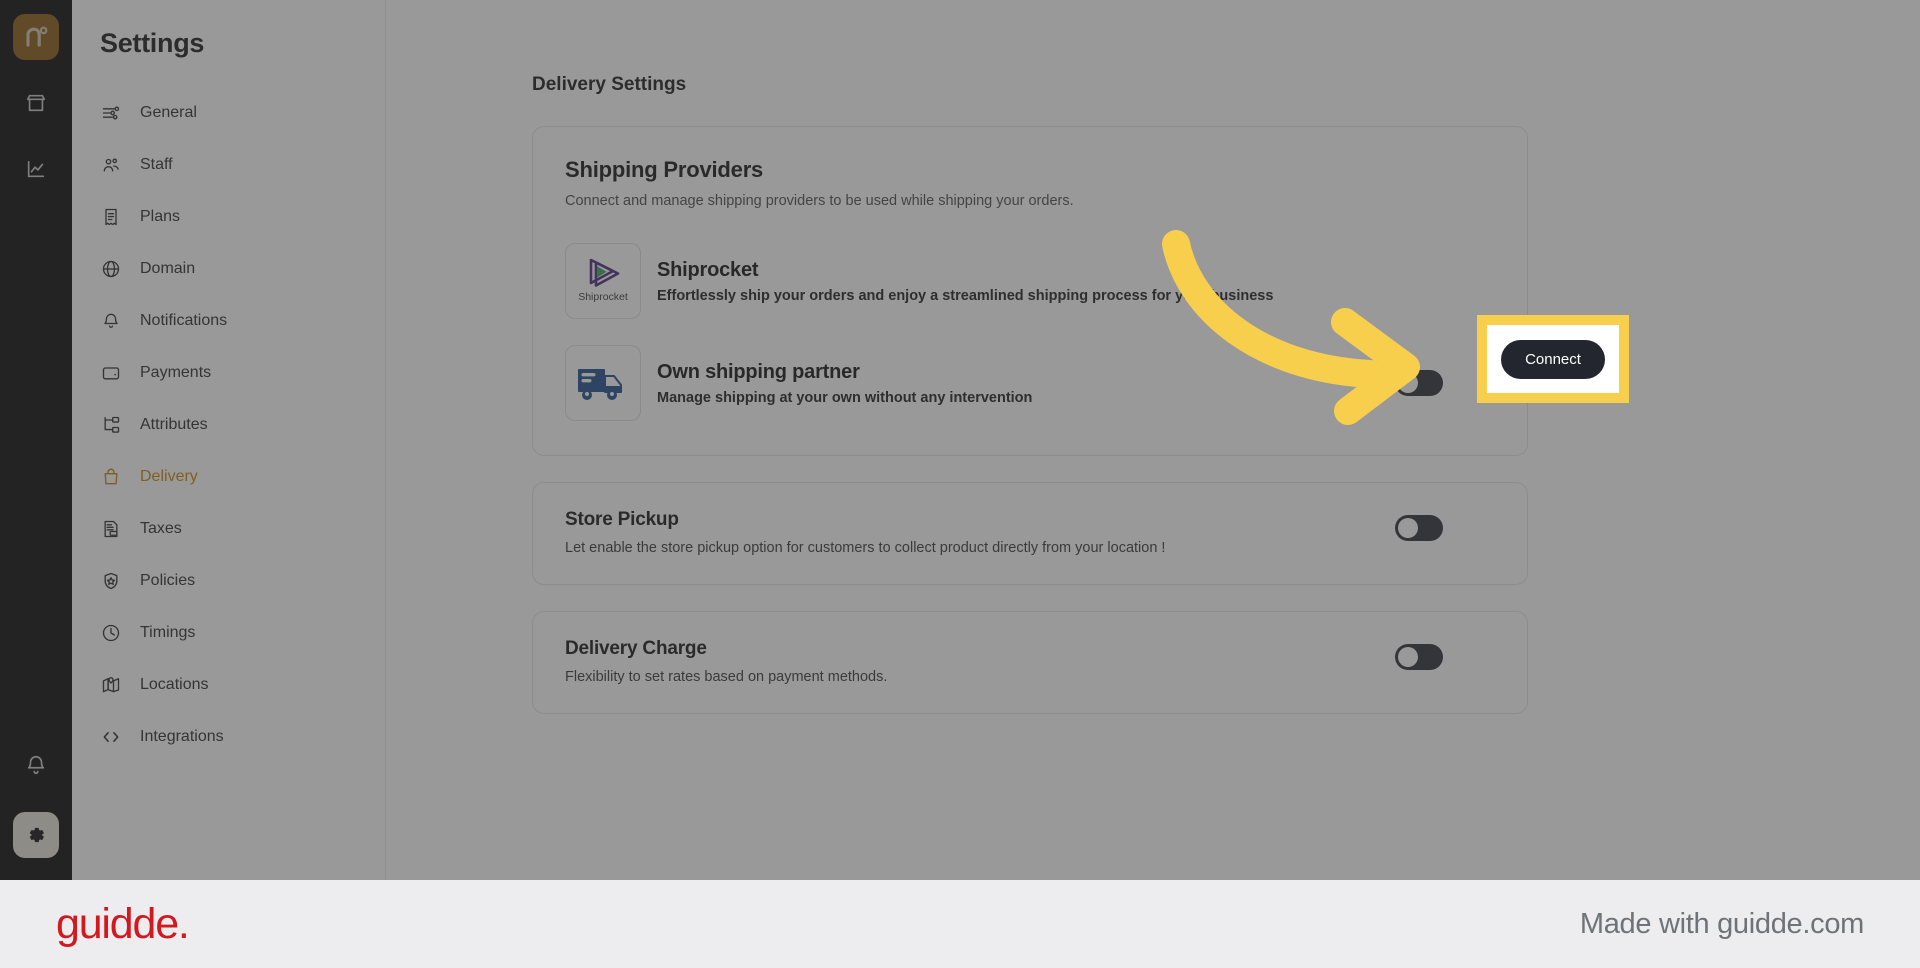 This screenshot has height=968, width=1920. Describe the element at coordinates (174, 684) in the screenshot. I see `sidebar-item-label: Locations` at that location.